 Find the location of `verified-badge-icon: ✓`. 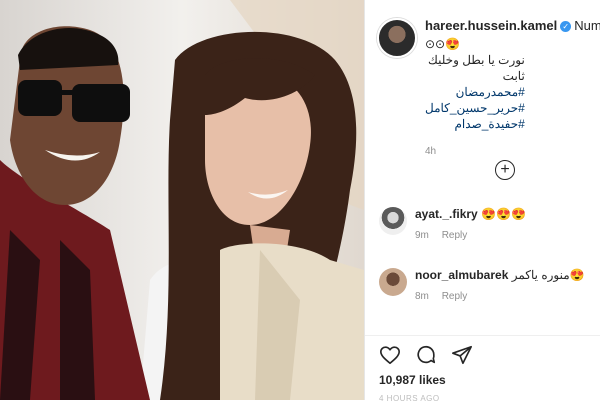

verified-badge-icon: ✓ is located at coordinates (566, 27).